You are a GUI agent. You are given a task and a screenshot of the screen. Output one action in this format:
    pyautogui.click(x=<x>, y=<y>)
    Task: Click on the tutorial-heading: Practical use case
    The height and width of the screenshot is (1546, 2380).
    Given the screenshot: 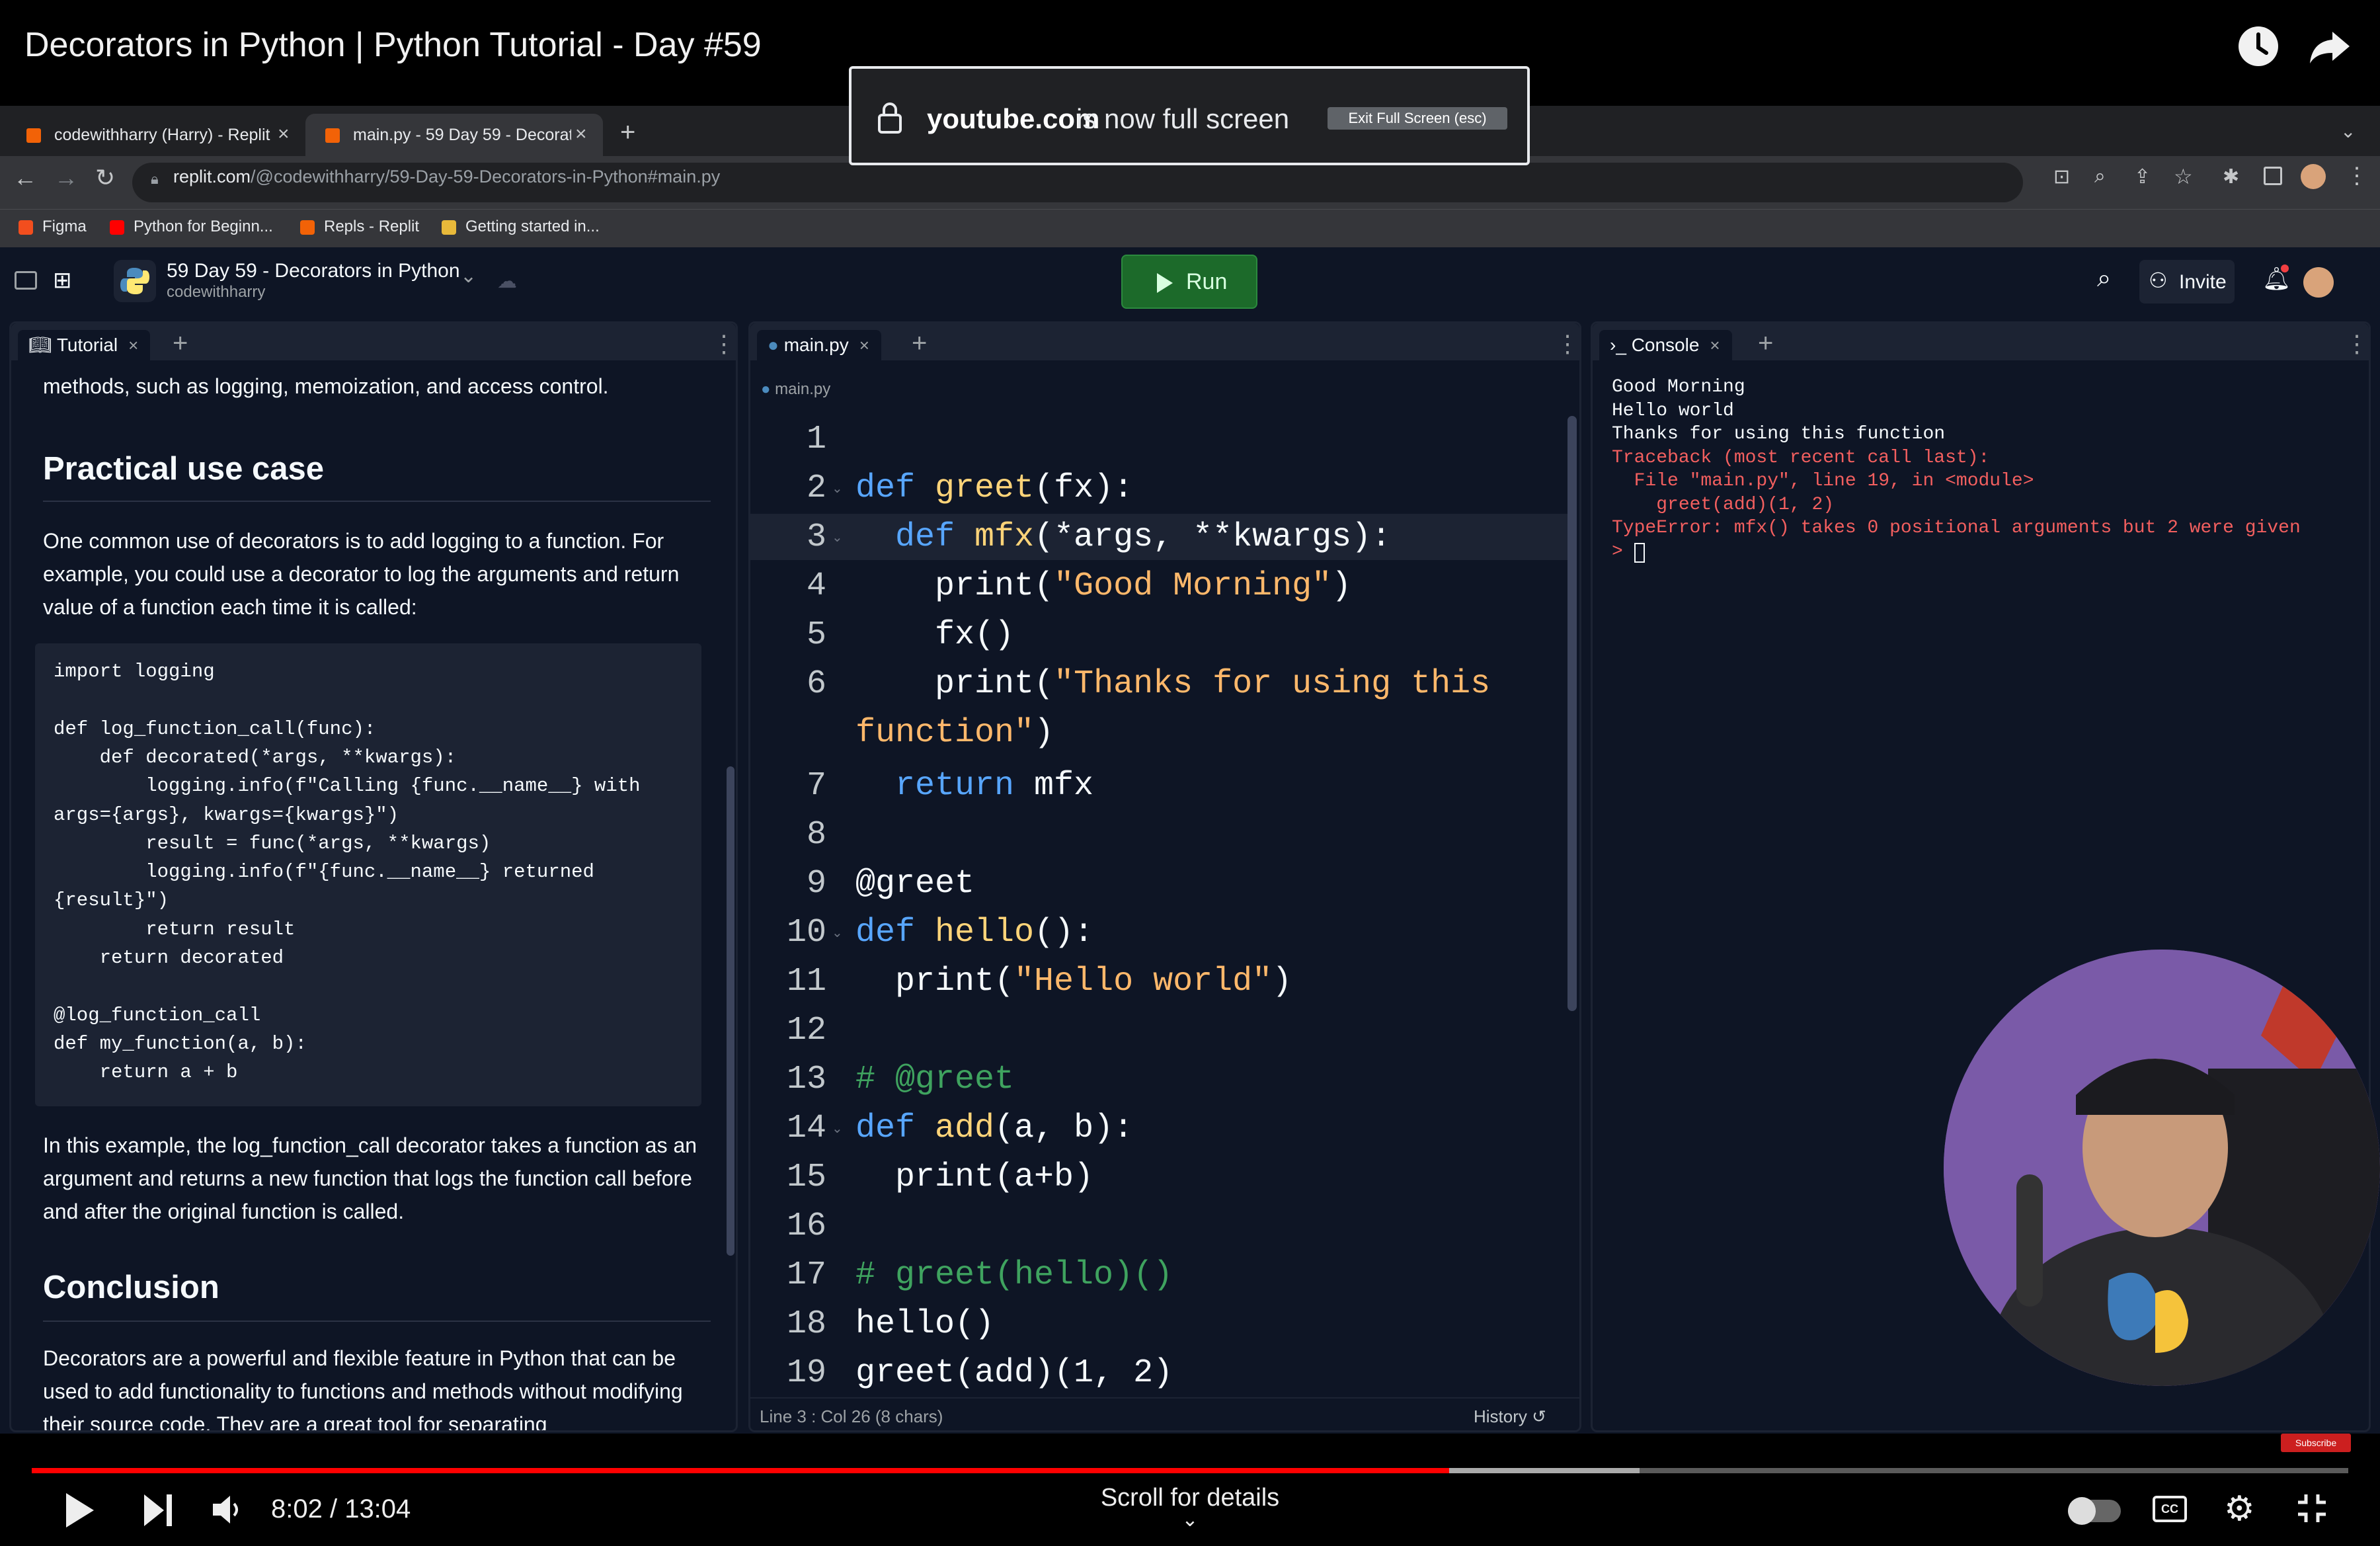 What is the action you would take?
    pyautogui.click(x=183, y=469)
    